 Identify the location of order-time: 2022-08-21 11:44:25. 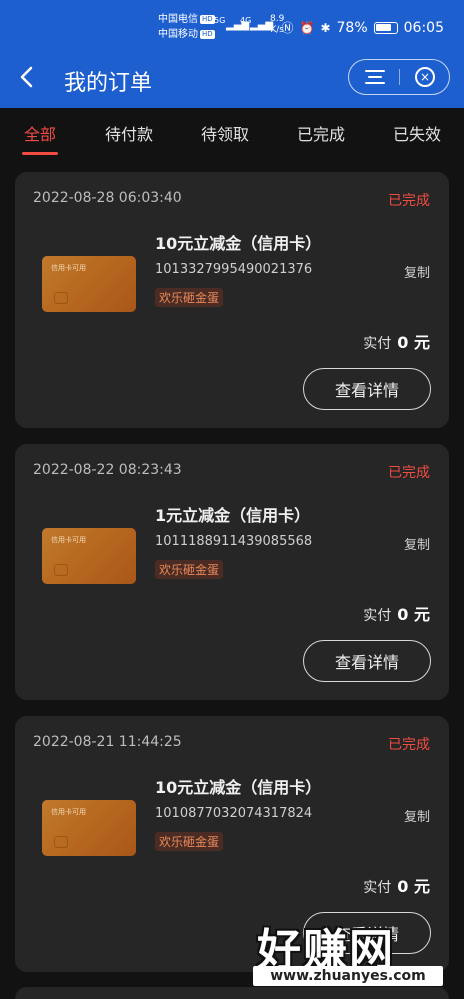
(107, 742).